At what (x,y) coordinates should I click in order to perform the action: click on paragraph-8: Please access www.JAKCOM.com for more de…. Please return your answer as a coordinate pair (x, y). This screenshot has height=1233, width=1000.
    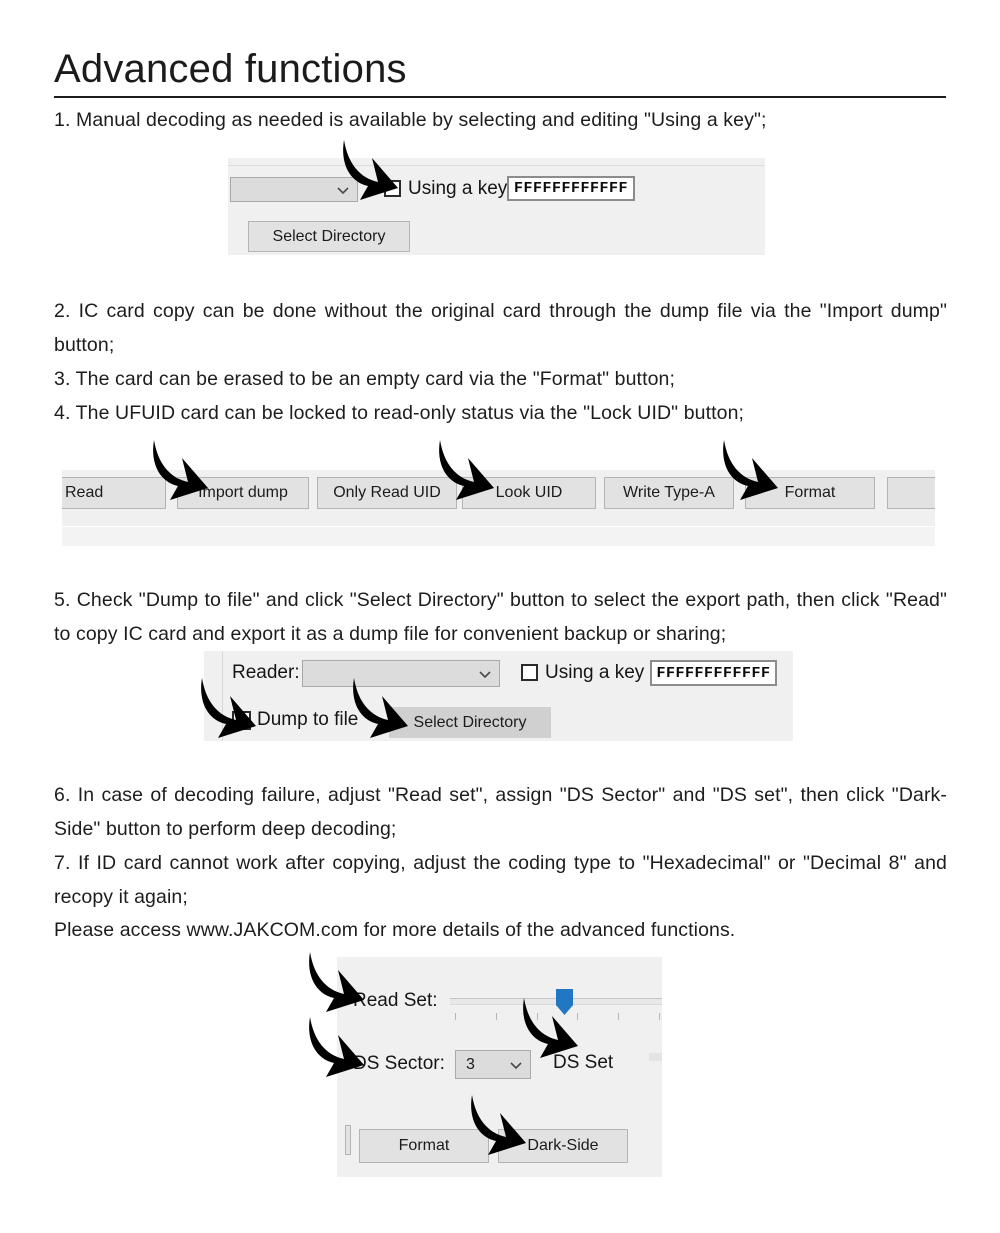
    Looking at the image, I should click on (395, 930).